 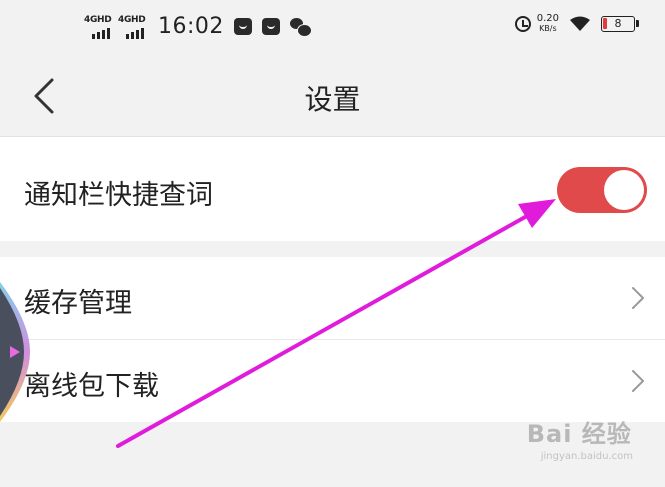 I want to click on watermark: Bai 经验 jingyan.baidu.com, so click(x=580, y=438).